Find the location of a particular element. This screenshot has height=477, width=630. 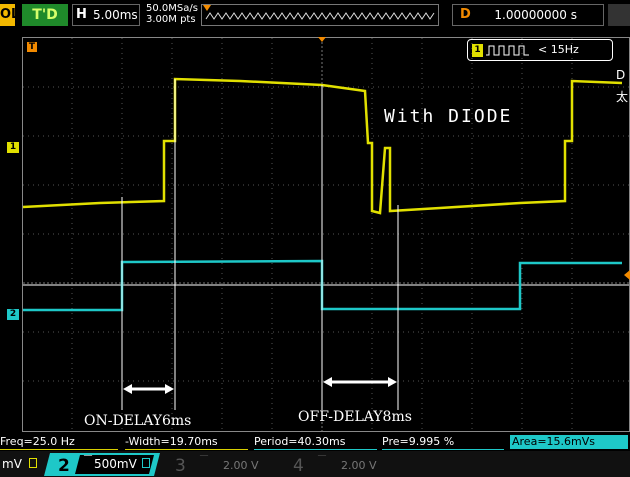

ch3-scale-tab: 3 ‾‾ 2.00 V is located at coordinates (221, 464).